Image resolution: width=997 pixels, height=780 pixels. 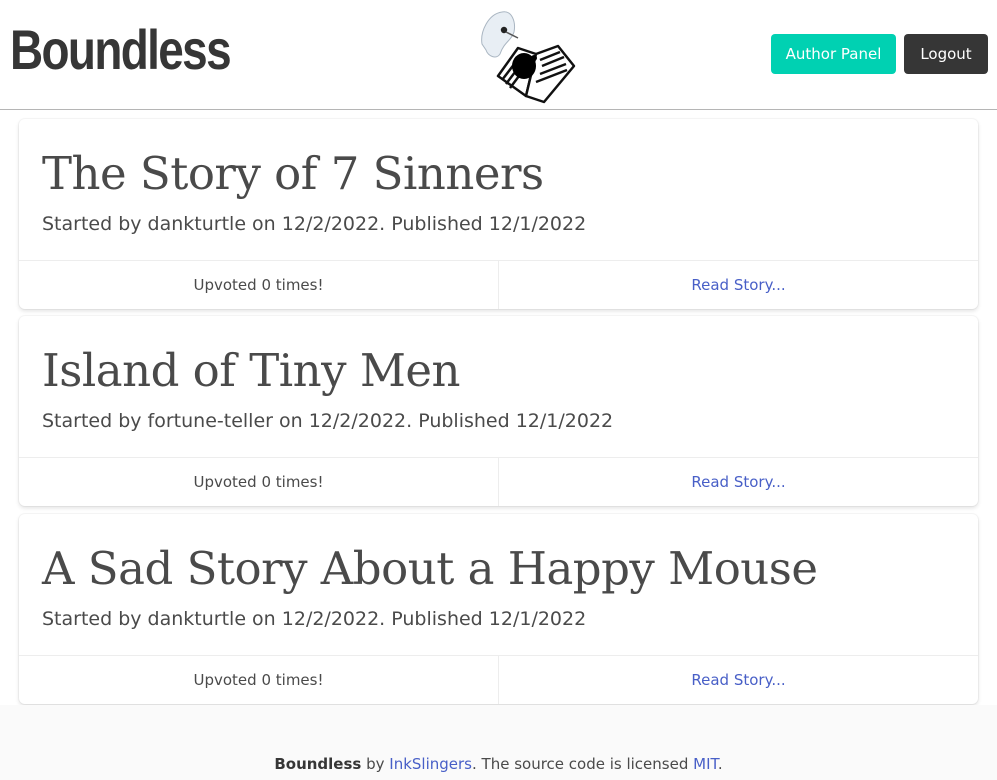 What do you see at coordinates (833, 54) in the screenshot?
I see `author-panel-button: Author Panel` at bounding box center [833, 54].